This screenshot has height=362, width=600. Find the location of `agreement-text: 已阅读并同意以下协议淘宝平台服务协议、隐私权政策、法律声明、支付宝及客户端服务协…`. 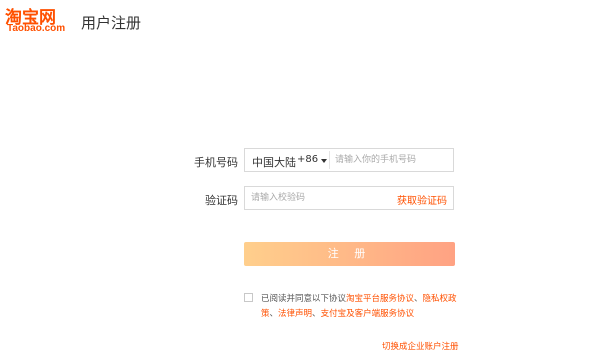

agreement-text: 已阅读并同意以下协议淘宝平台服务协议、隐私权政策、法律声明、支付宝及客户端服务协… is located at coordinates (360, 307).